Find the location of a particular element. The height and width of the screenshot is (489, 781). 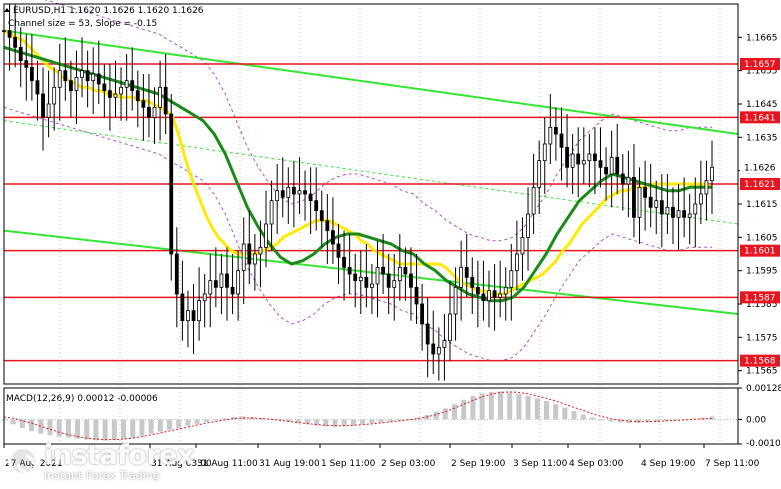

time-tick-label: 3 Sep 11:00 is located at coordinates (540, 464).